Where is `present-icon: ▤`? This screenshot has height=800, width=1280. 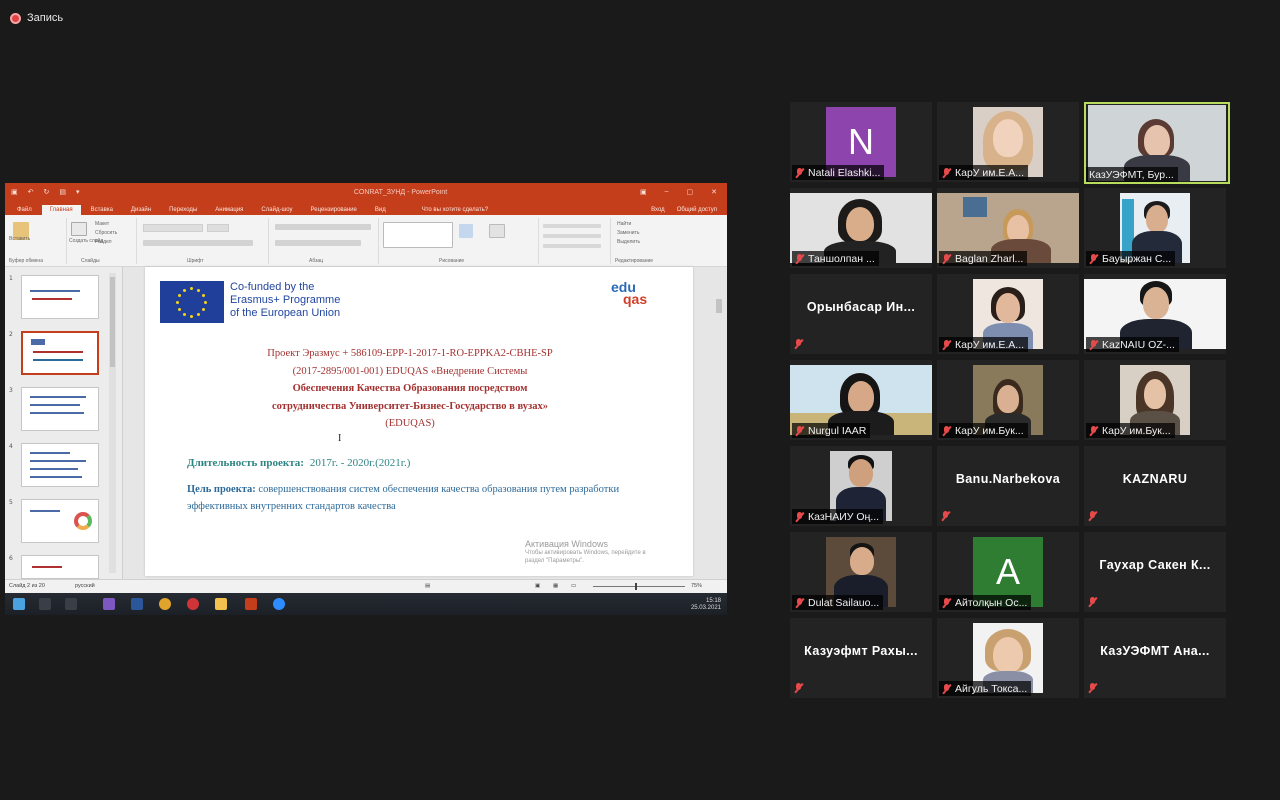 present-icon: ▤ is located at coordinates (62, 192).